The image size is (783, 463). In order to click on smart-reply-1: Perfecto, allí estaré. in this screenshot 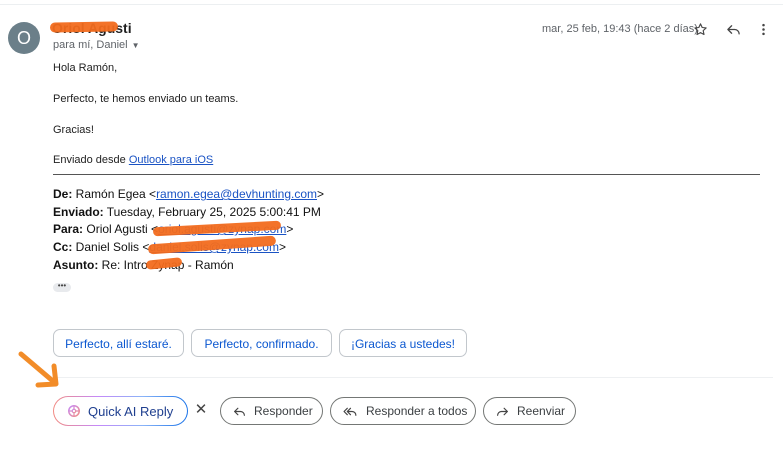, I will do `click(118, 343)`.